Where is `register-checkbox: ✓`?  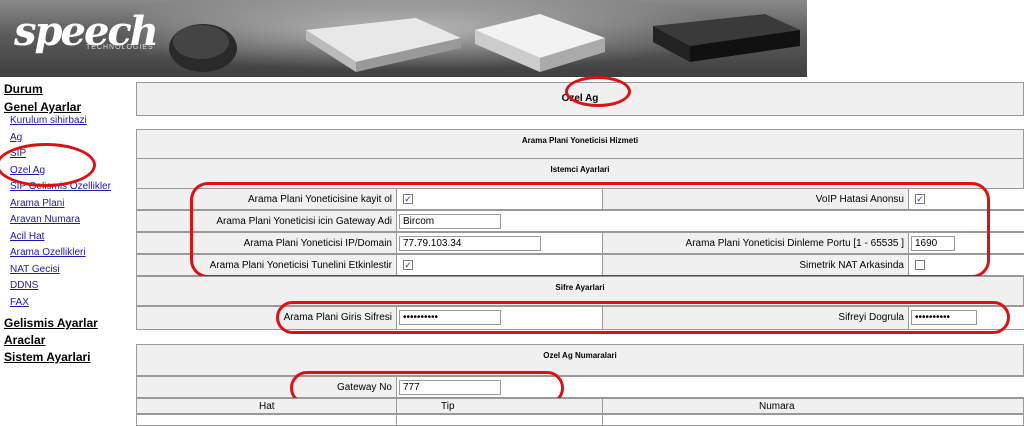
register-checkbox: ✓ is located at coordinates (408, 199).